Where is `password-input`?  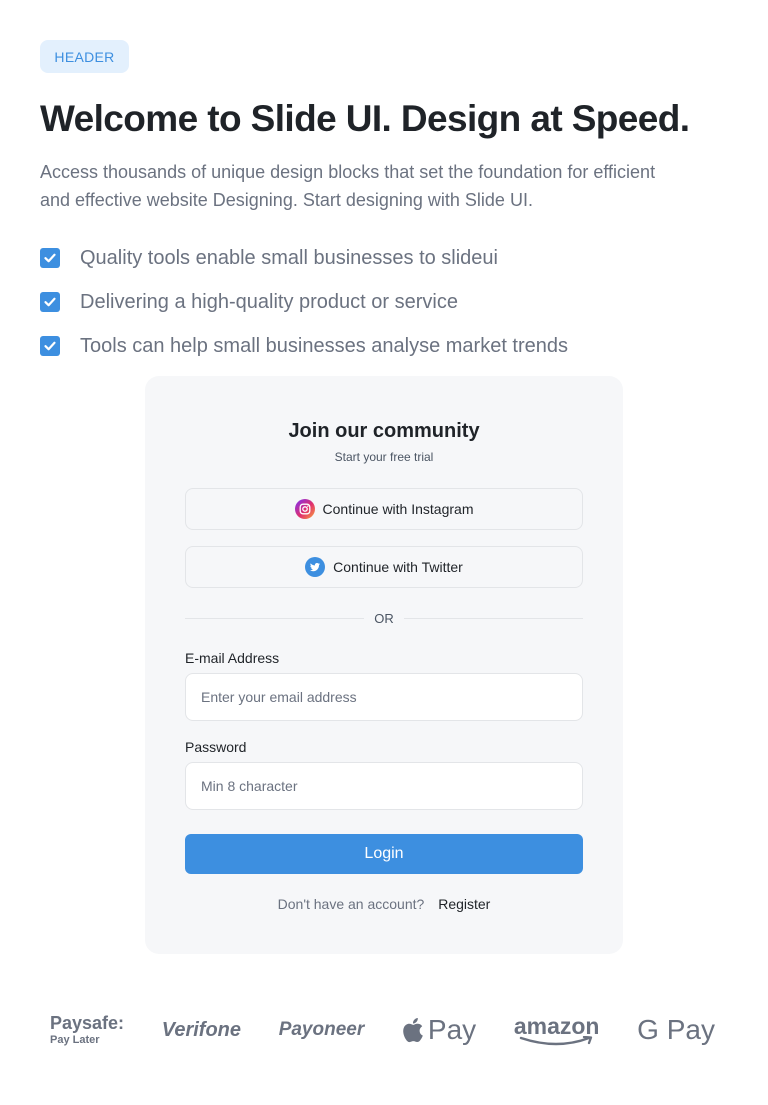
password-input is located at coordinates (384, 786).